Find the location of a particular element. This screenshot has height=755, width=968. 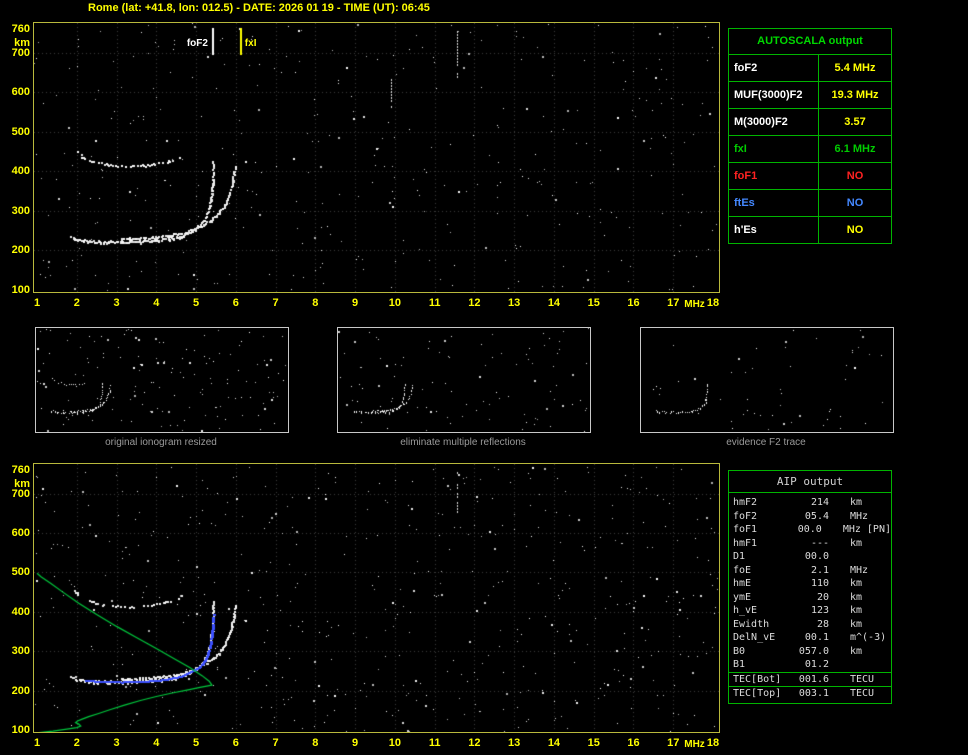

thumbnail-original-canvas is located at coordinates (162, 380).